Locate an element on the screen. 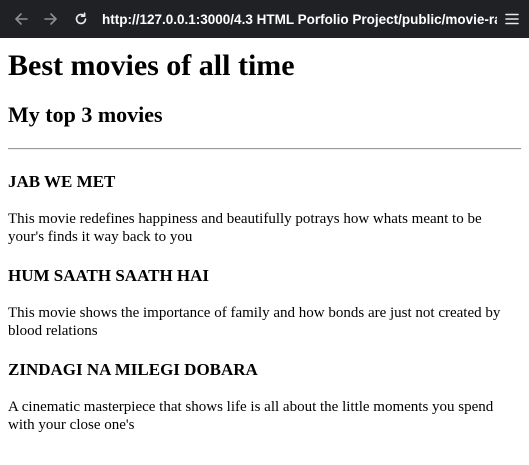 The image size is (529, 465). arrow-right-icon is located at coordinates (50, 19).